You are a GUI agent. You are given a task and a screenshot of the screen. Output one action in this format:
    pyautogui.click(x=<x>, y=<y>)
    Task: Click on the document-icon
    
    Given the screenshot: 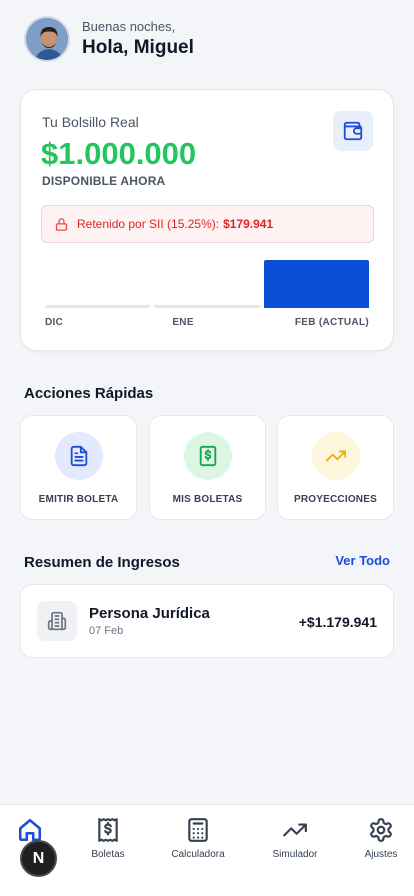 What is the action you would take?
    pyautogui.click(x=78, y=456)
    